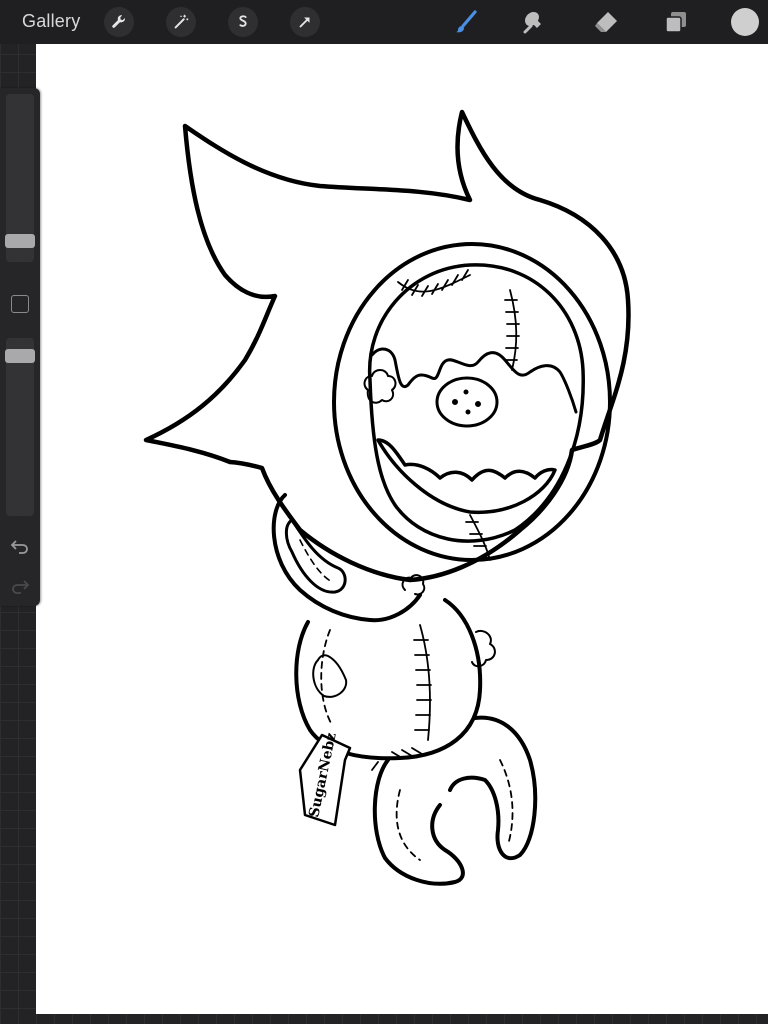 This screenshot has width=768, height=1024. I want to click on redo-button, so click(20, 586).